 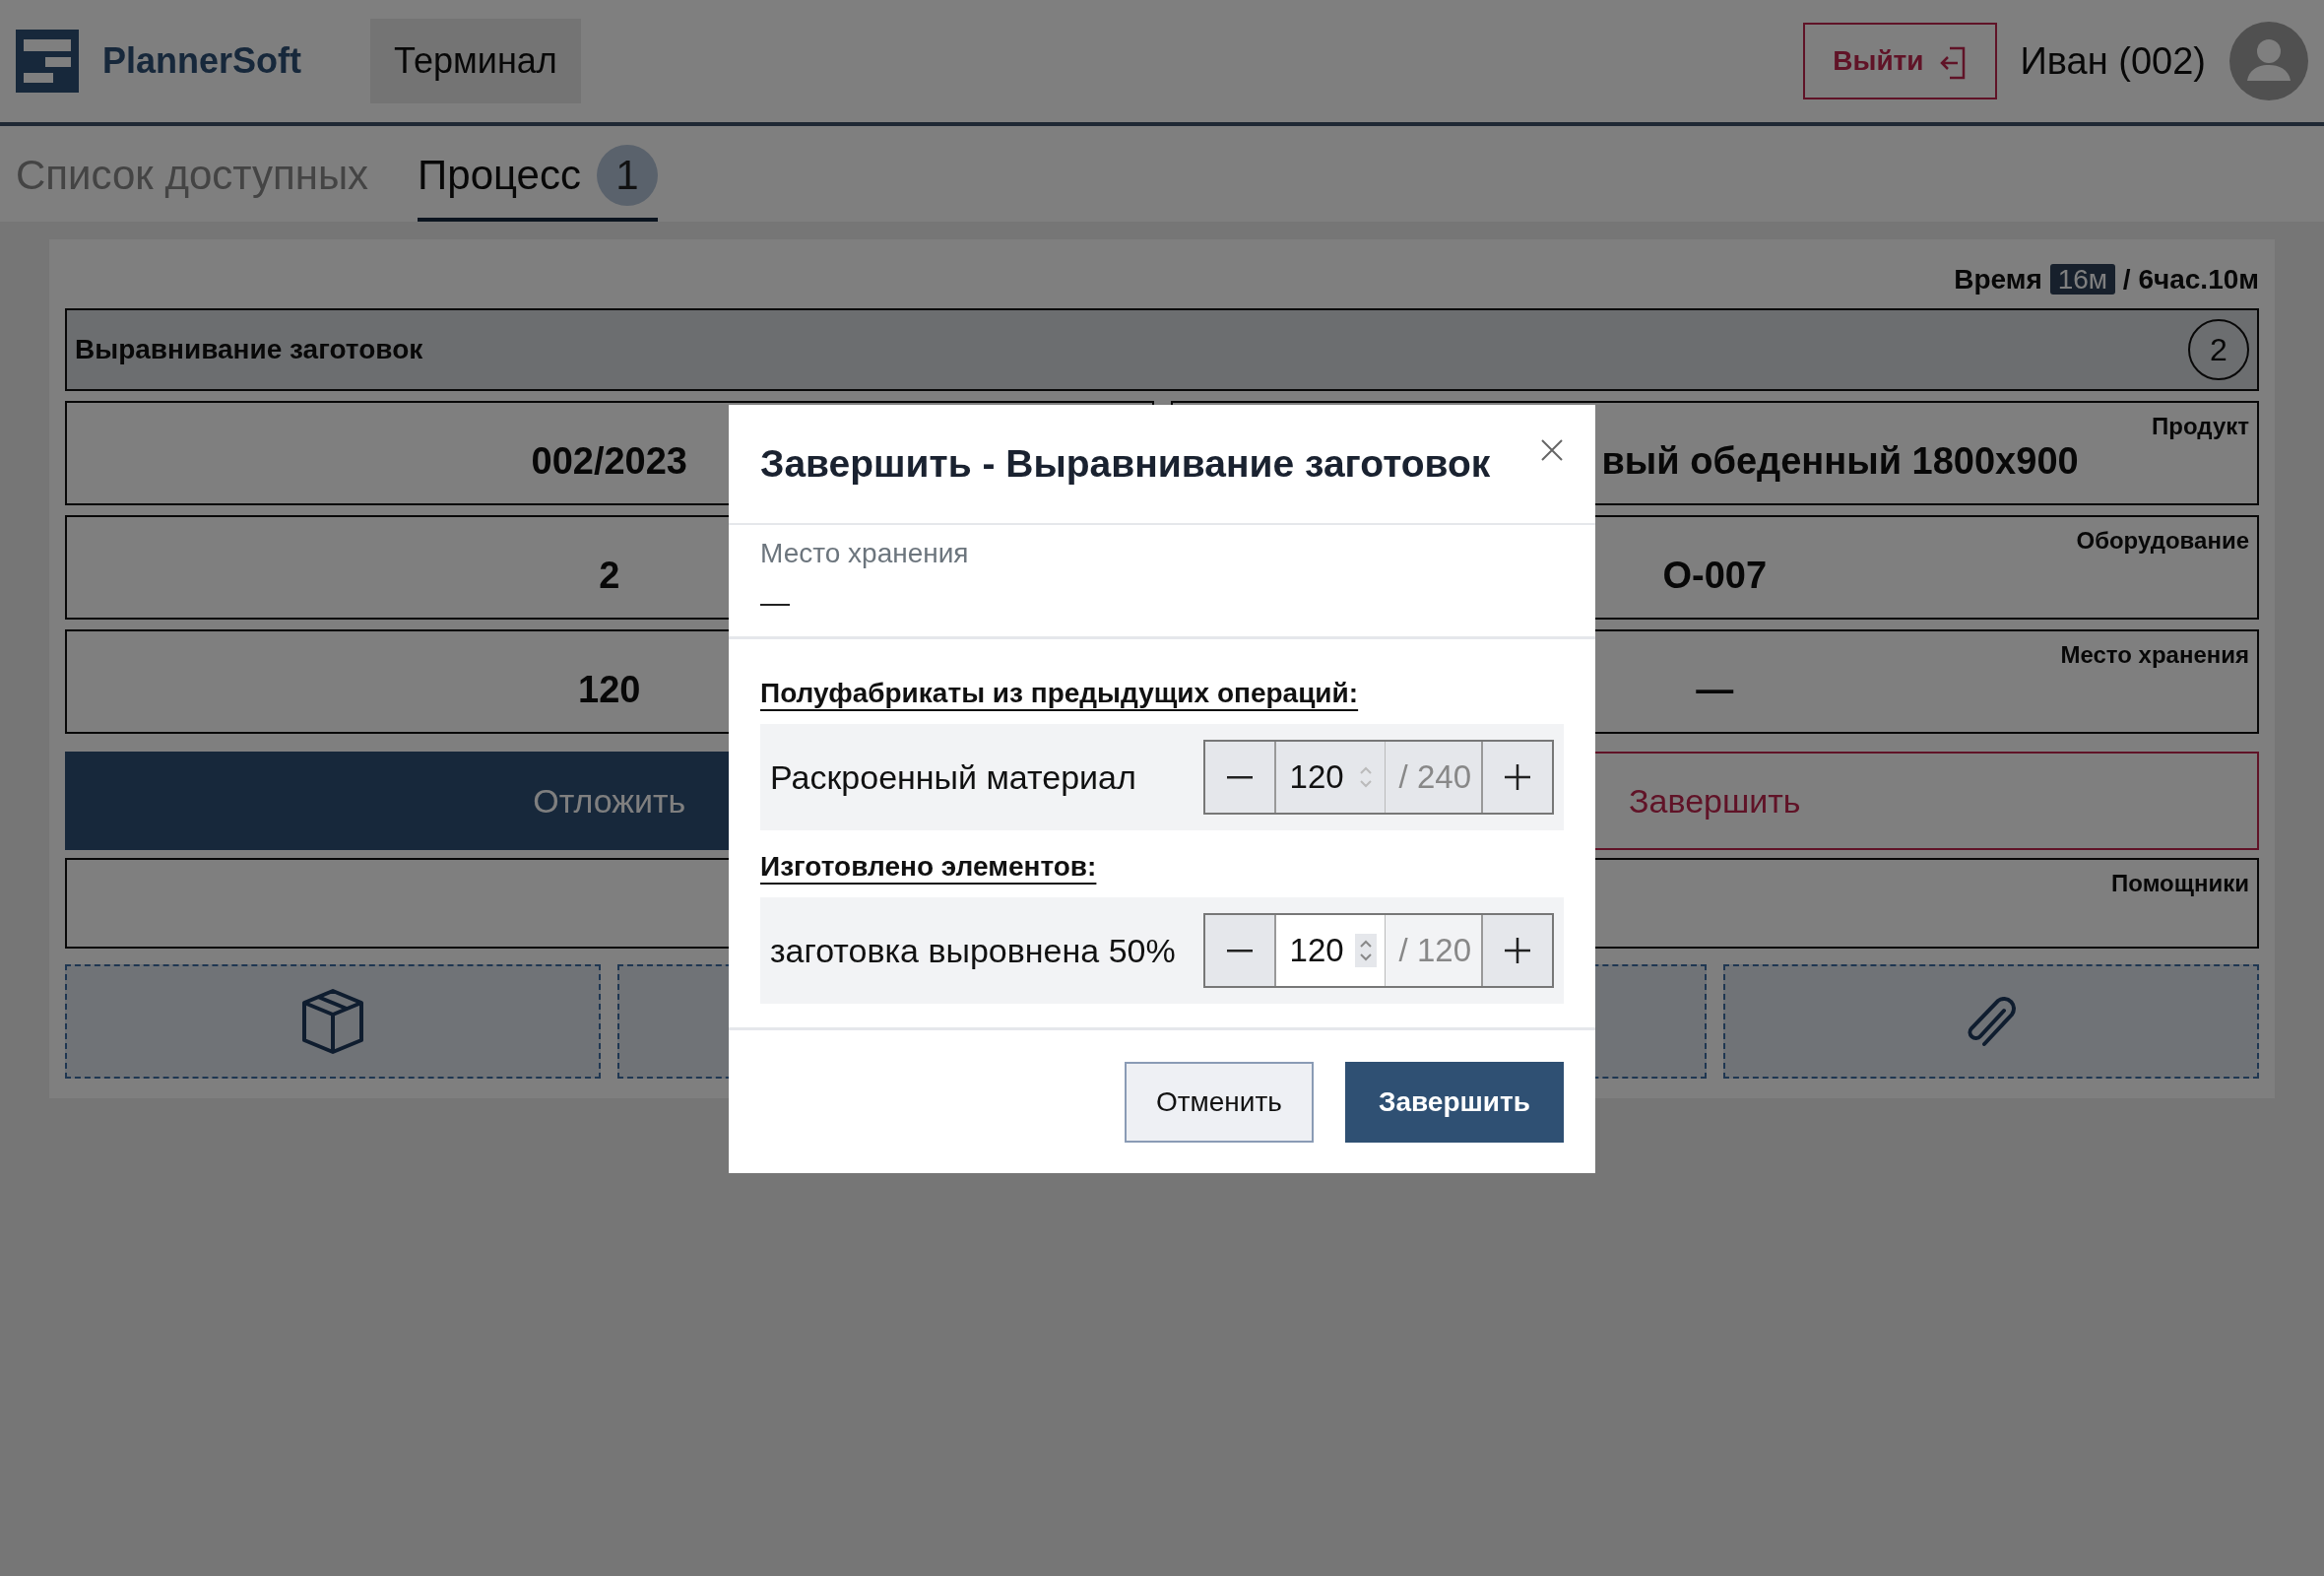 What do you see at coordinates (776, 603) in the screenshot?
I see `field-value: —` at bounding box center [776, 603].